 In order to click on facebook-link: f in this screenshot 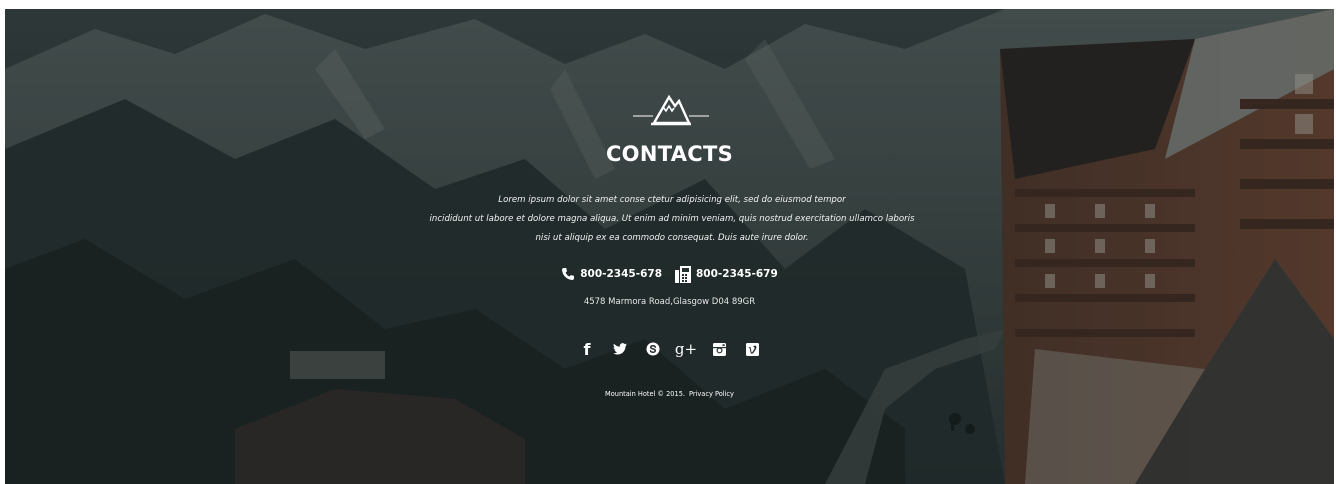, I will do `click(587, 349)`.